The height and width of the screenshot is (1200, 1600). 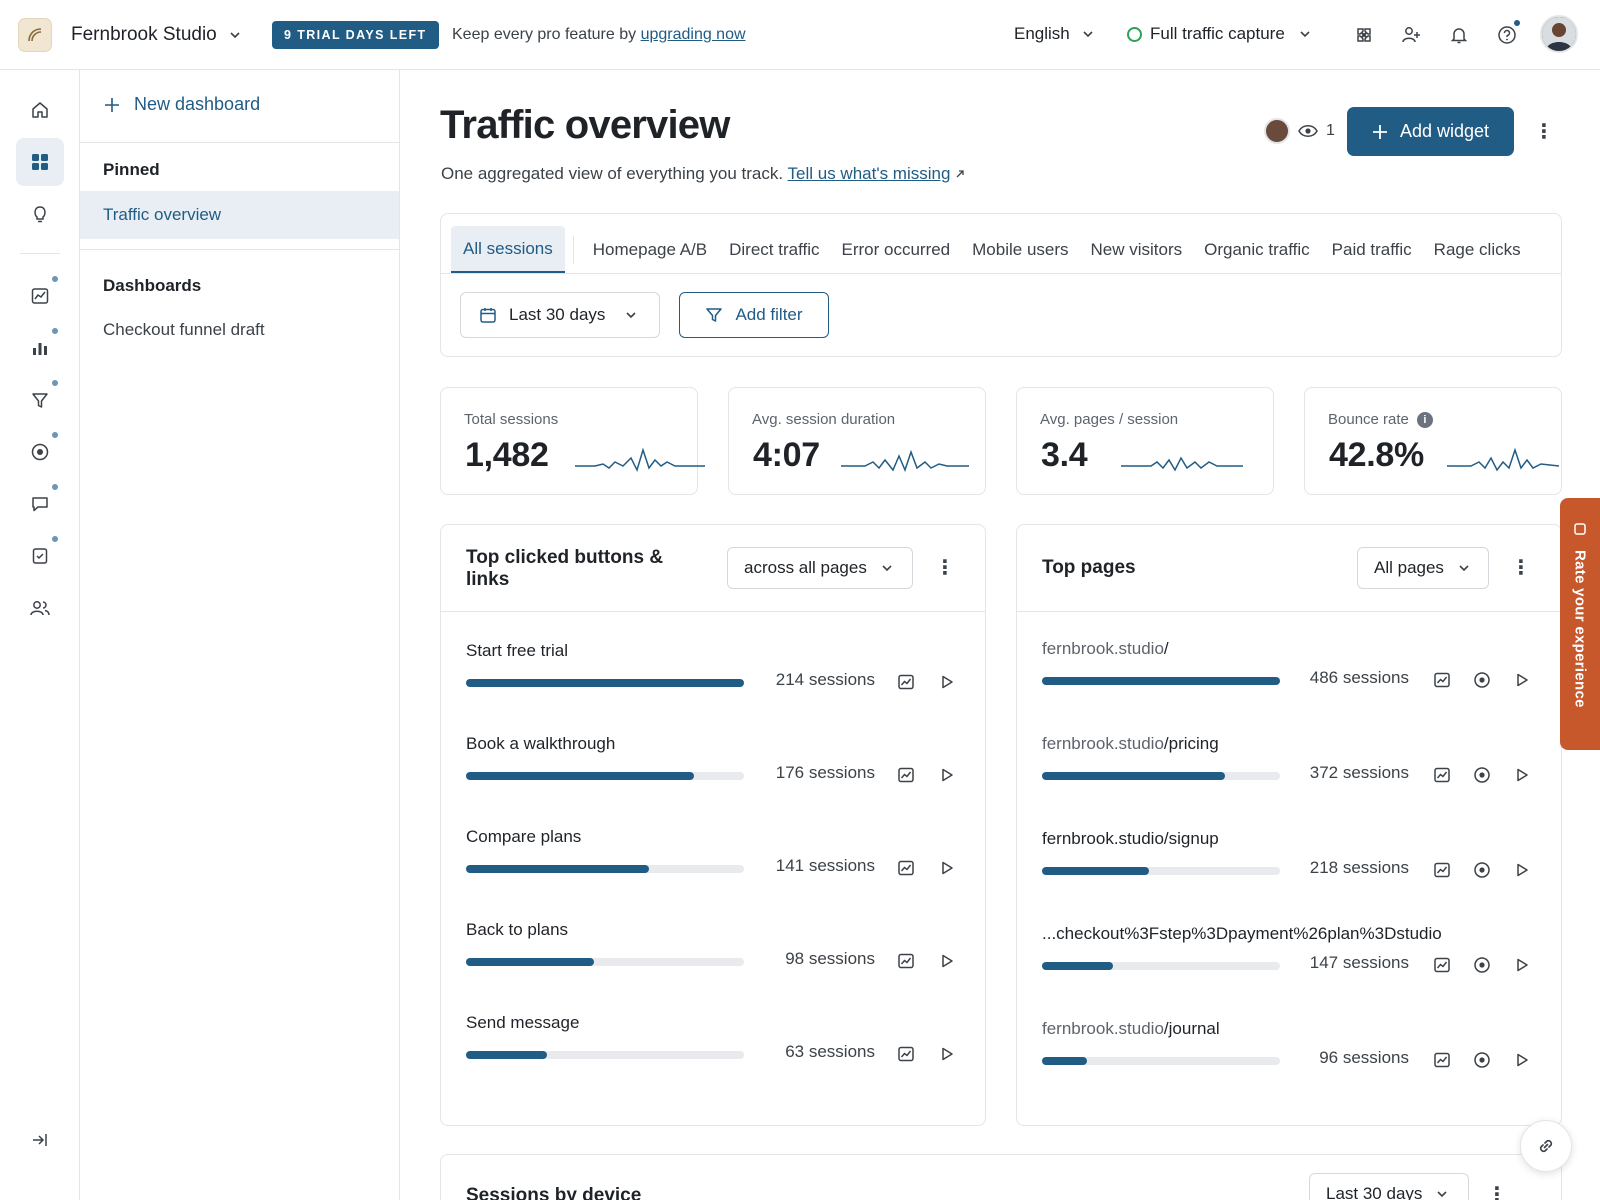 I want to click on chat-icon, so click(x=40, y=504).